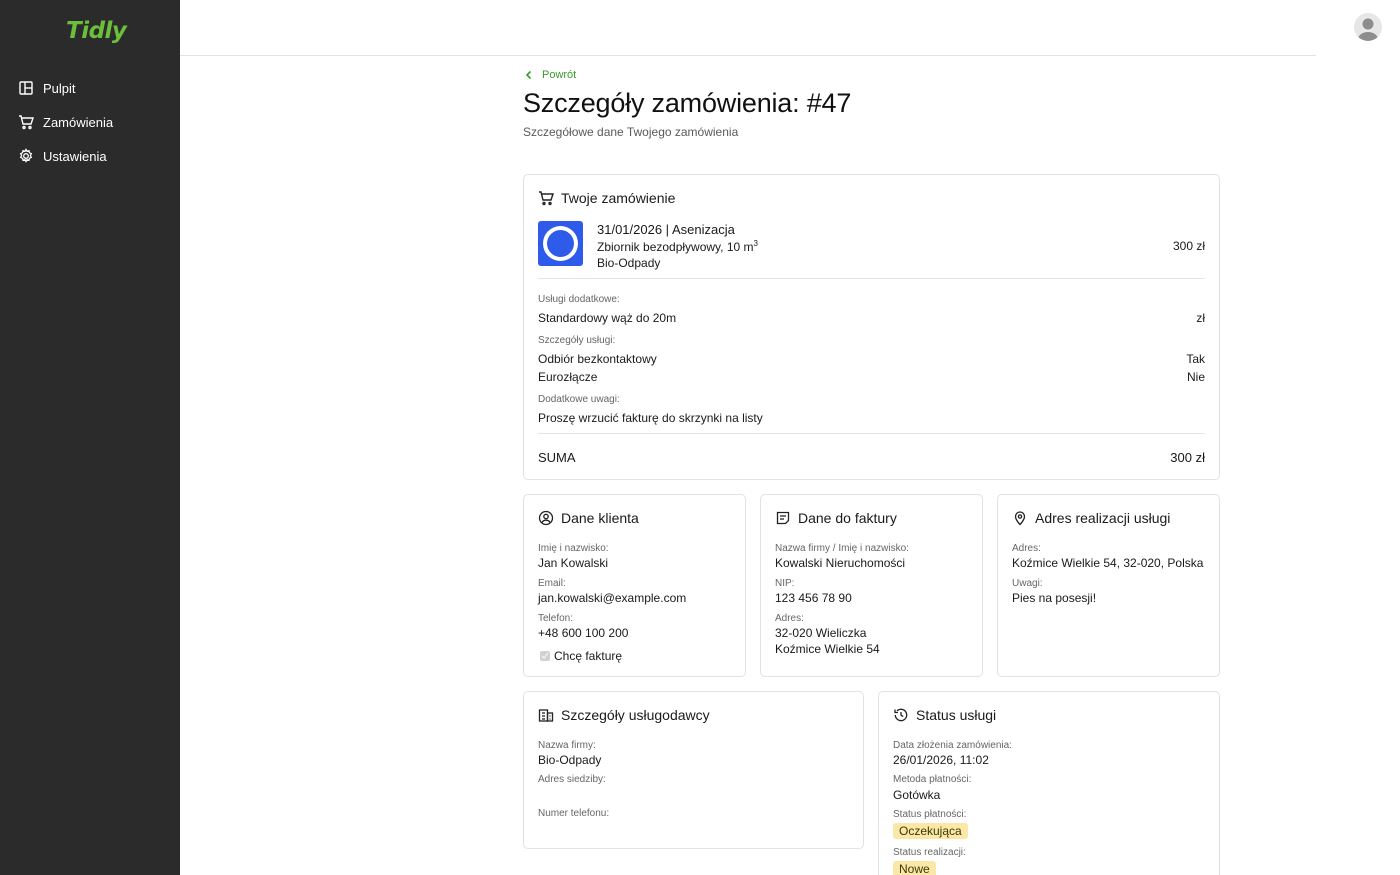 The image size is (1400, 875). Describe the element at coordinates (567, 745) in the screenshot. I see `provider-name-label: Nazwa firmy:` at that location.